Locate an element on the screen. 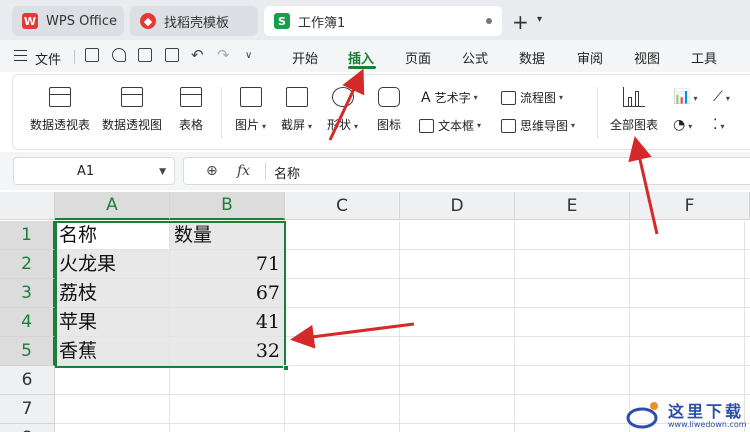 The width and height of the screenshot is (750, 432). cell-b5: 32 is located at coordinates (227, 351).